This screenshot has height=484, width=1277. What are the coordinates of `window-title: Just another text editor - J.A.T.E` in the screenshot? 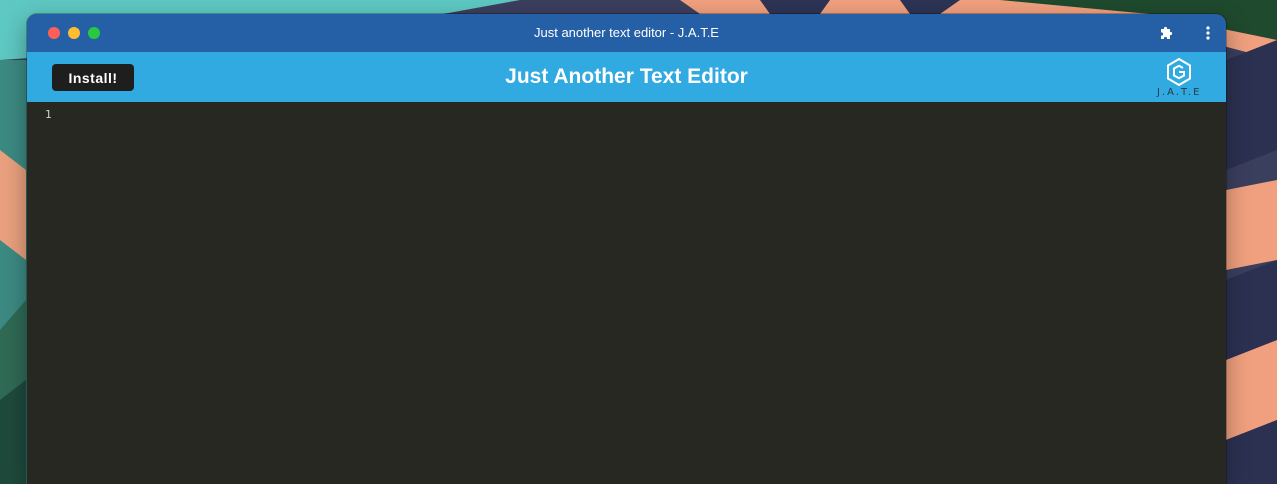 It's located at (626, 32).